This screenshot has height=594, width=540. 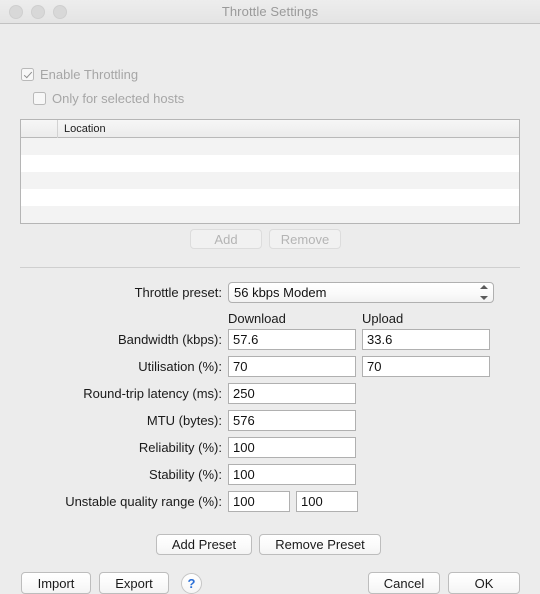 I want to click on bandwidth-upload-input, so click(x=426, y=339).